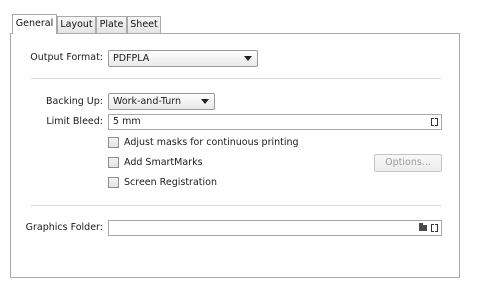 This screenshot has height=295, width=483. What do you see at coordinates (74, 121) in the screenshot?
I see `limit-bleed-label: Limit Bleed:` at bounding box center [74, 121].